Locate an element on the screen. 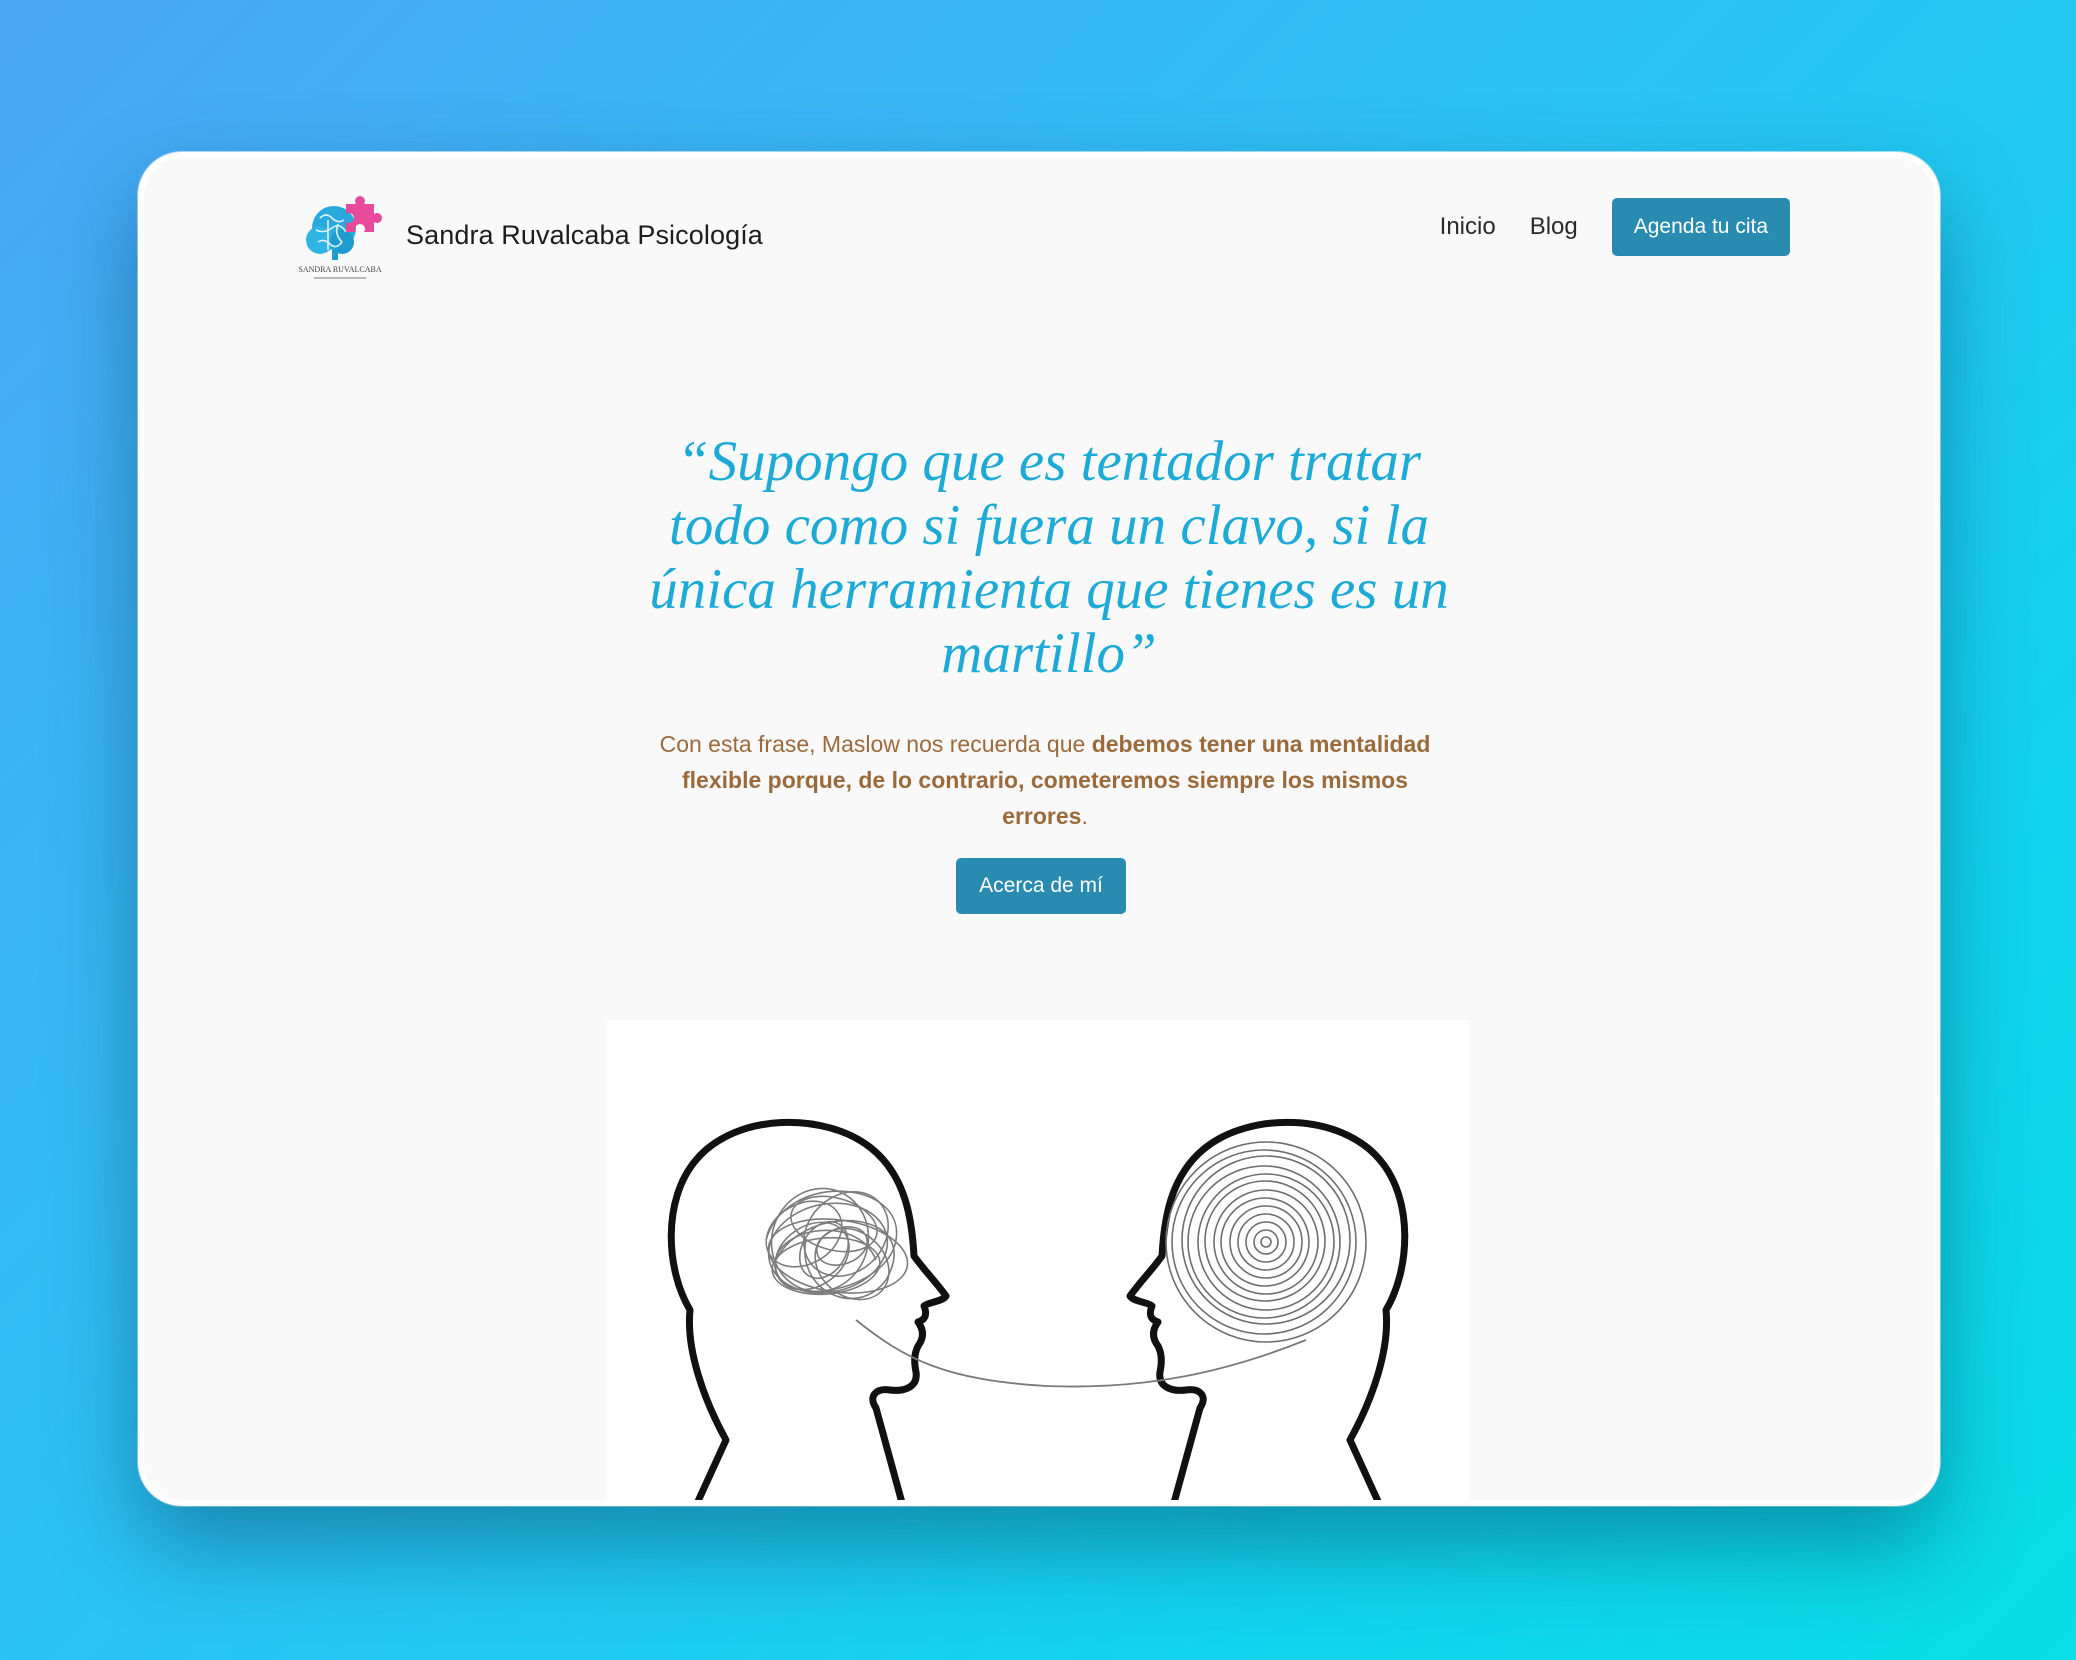 The width and height of the screenshot is (2076, 1660). site-title: Sandra Ruvalcaba Psicología is located at coordinates (584, 235).